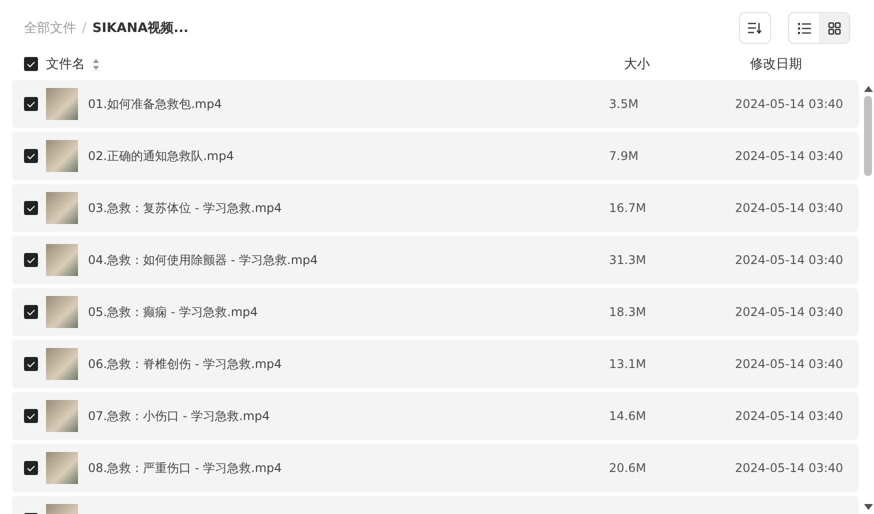 The image size is (874, 514). Describe the element at coordinates (435, 364) in the screenshot. I see `file-row: 06.急救：脊椎创伤 - 学习急救.mp4 13.1M 2024-05-14 03:40` at that location.